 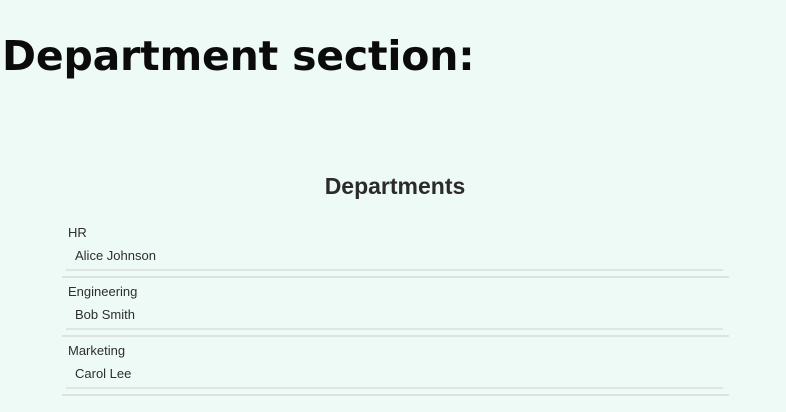 What do you see at coordinates (395, 186) in the screenshot?
I see `panel-title: Departments` at bounding box center [395, 186].